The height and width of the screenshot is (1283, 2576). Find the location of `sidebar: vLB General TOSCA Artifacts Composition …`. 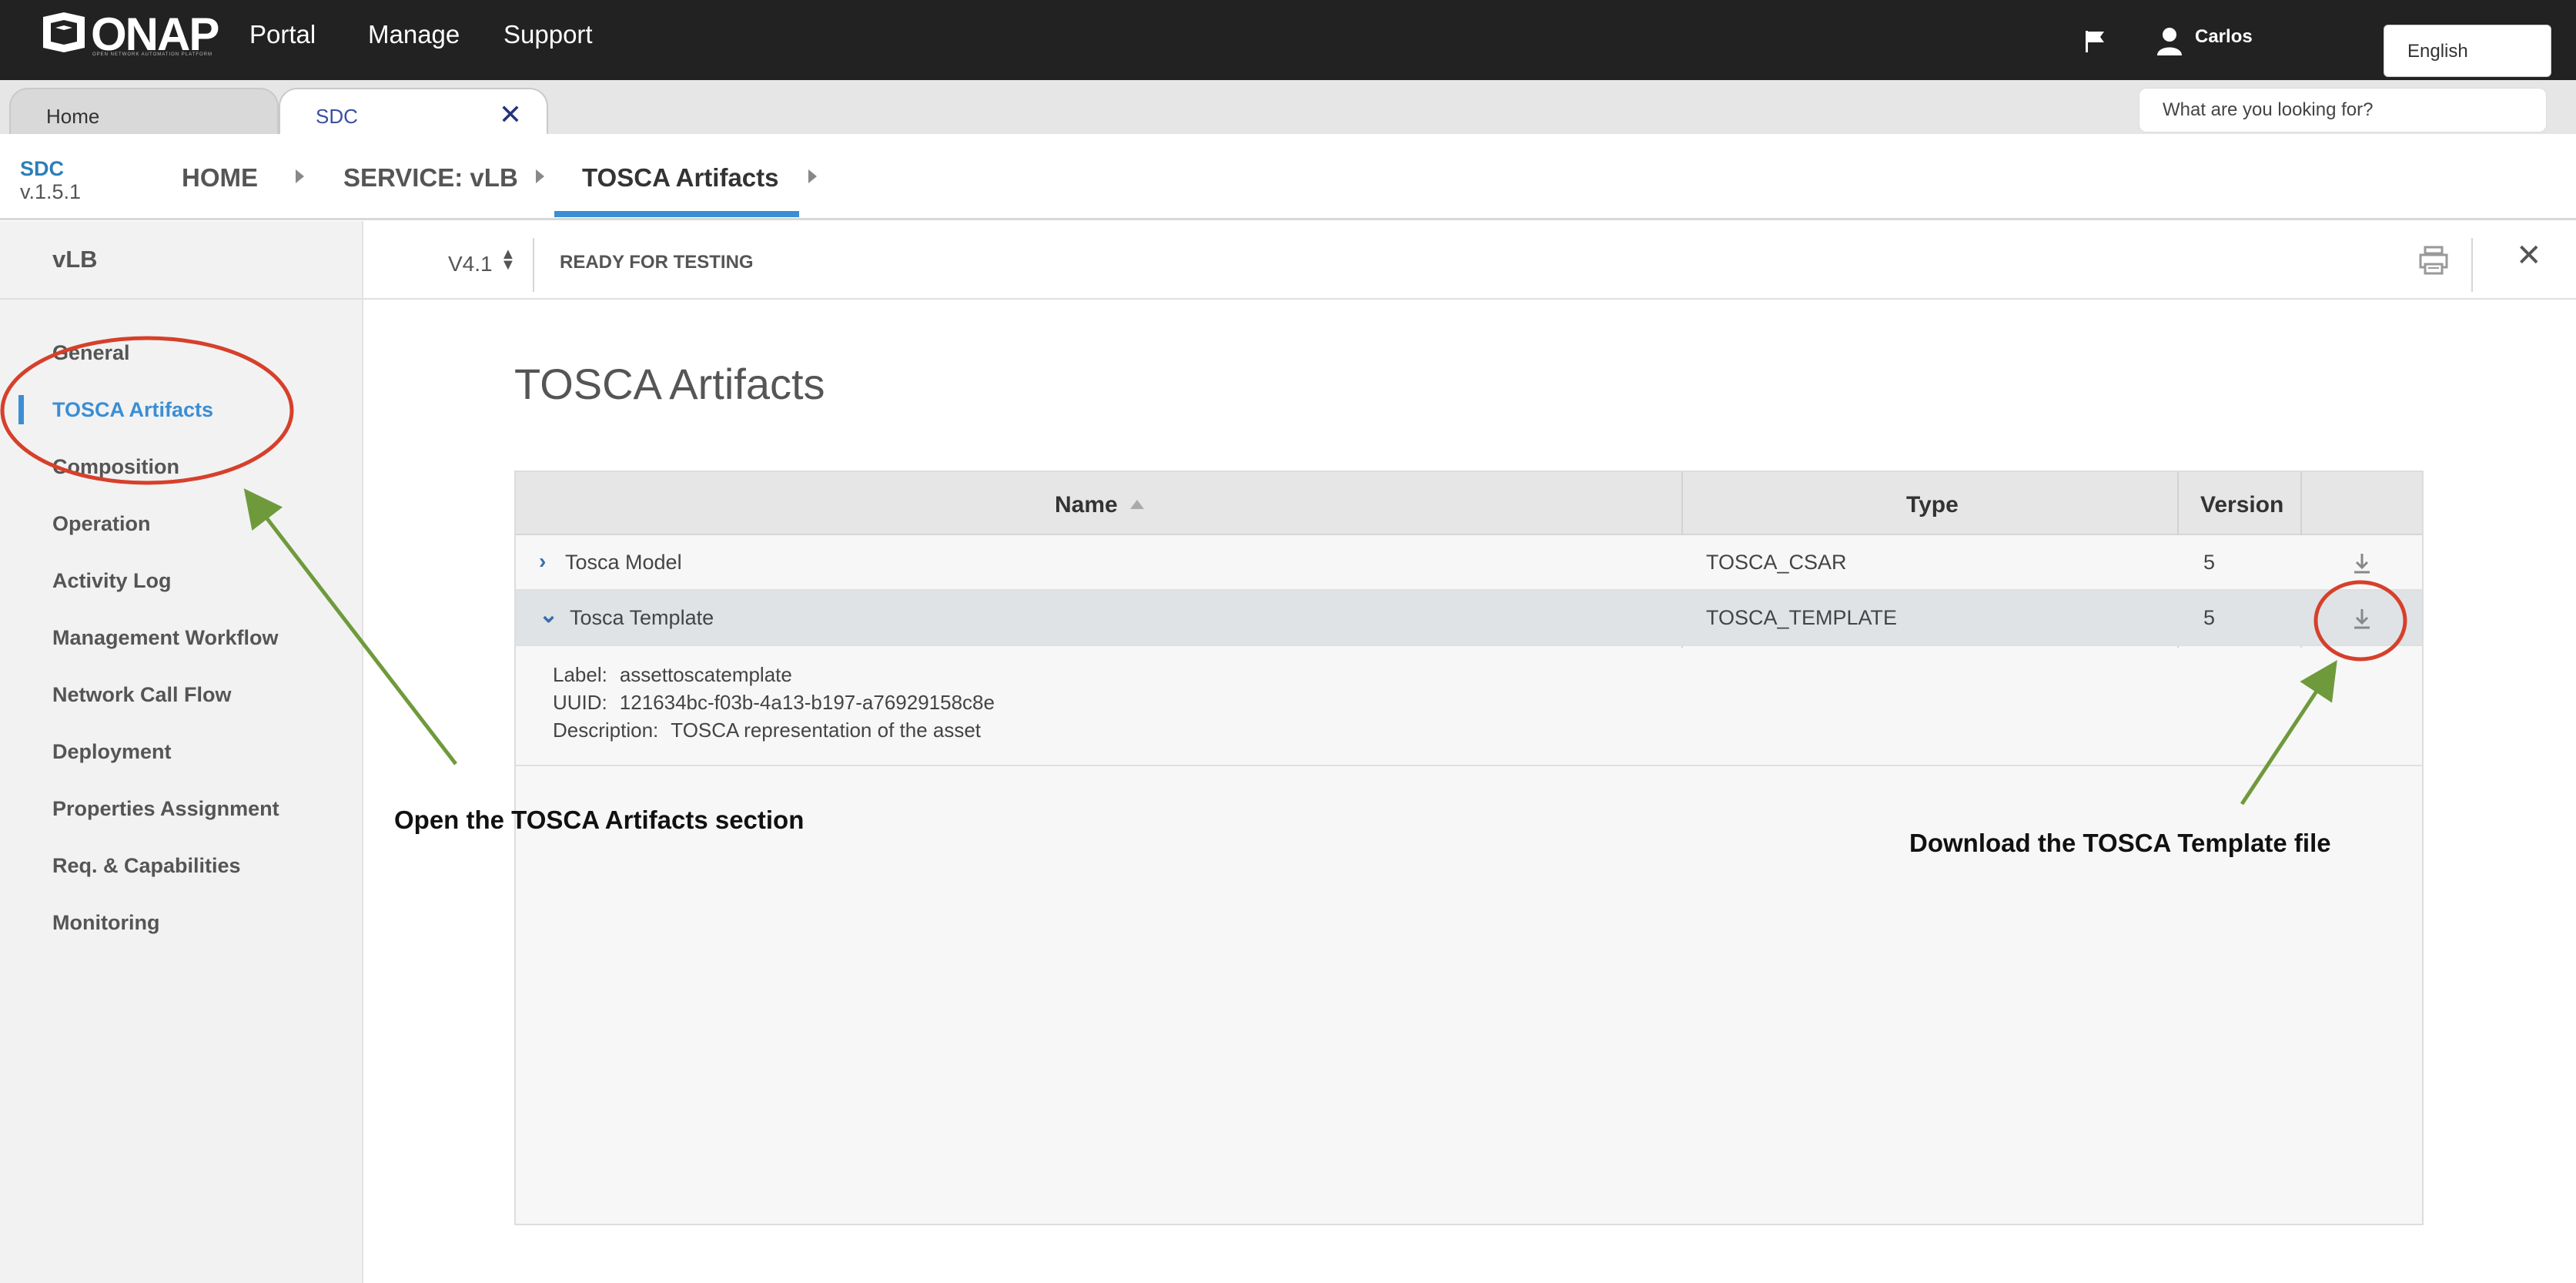

sidebar: vLB General TOSCA Artifacts Composition … is located at coordinates (182, 752).